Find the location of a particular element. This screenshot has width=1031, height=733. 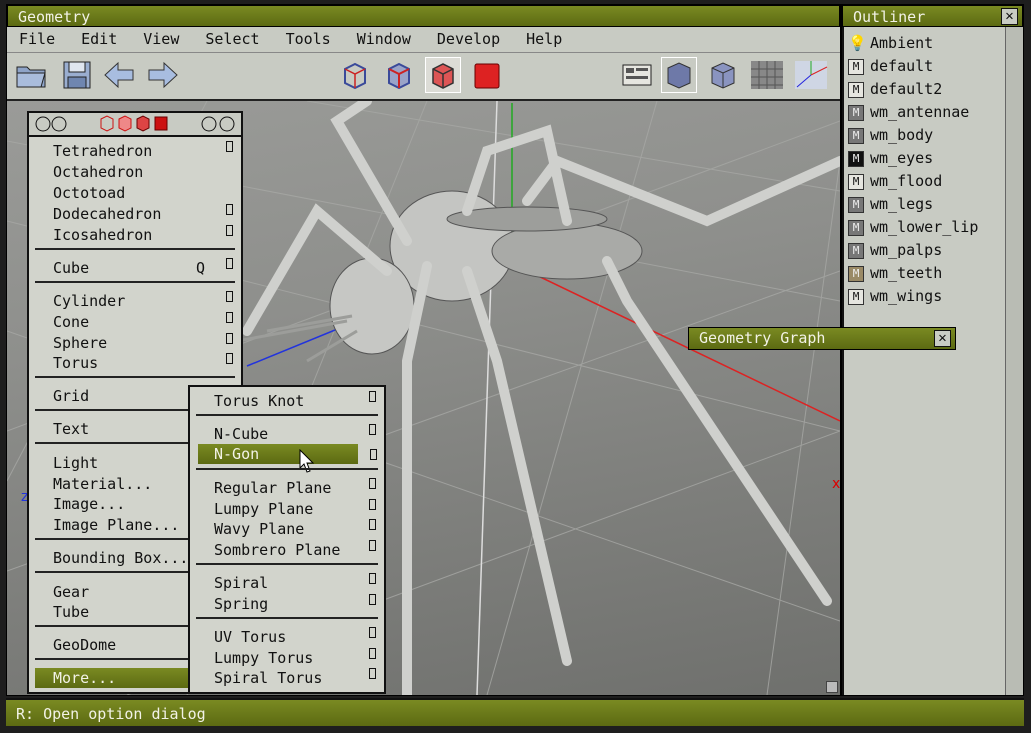

menu-window: Window is located at coordinates (378, 39).